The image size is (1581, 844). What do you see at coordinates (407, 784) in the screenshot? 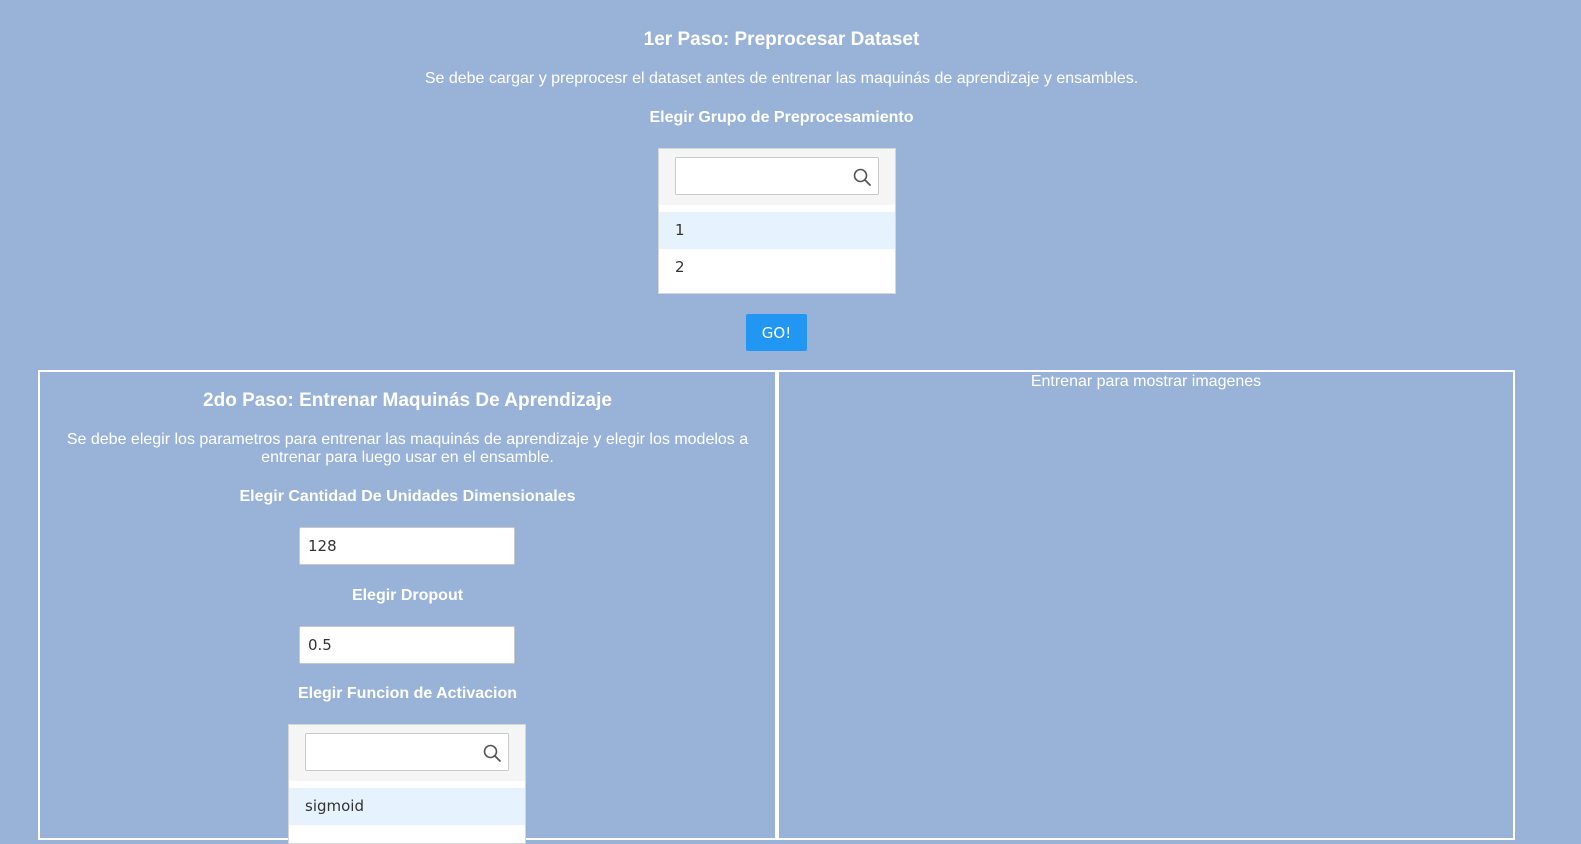
I see `activation-select: sigmoid` at bounding box center [407, 784].